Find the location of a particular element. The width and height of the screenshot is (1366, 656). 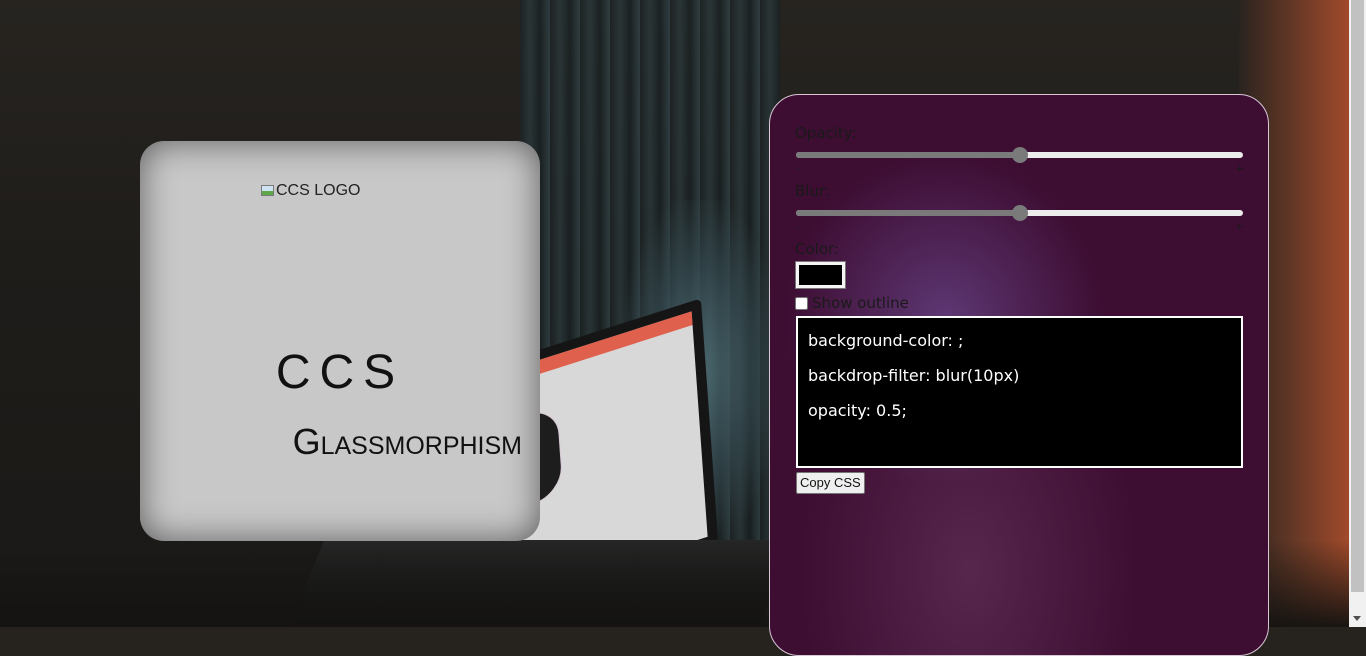

scroll-down-arrow-icon is located at coordinates (1357, 618).